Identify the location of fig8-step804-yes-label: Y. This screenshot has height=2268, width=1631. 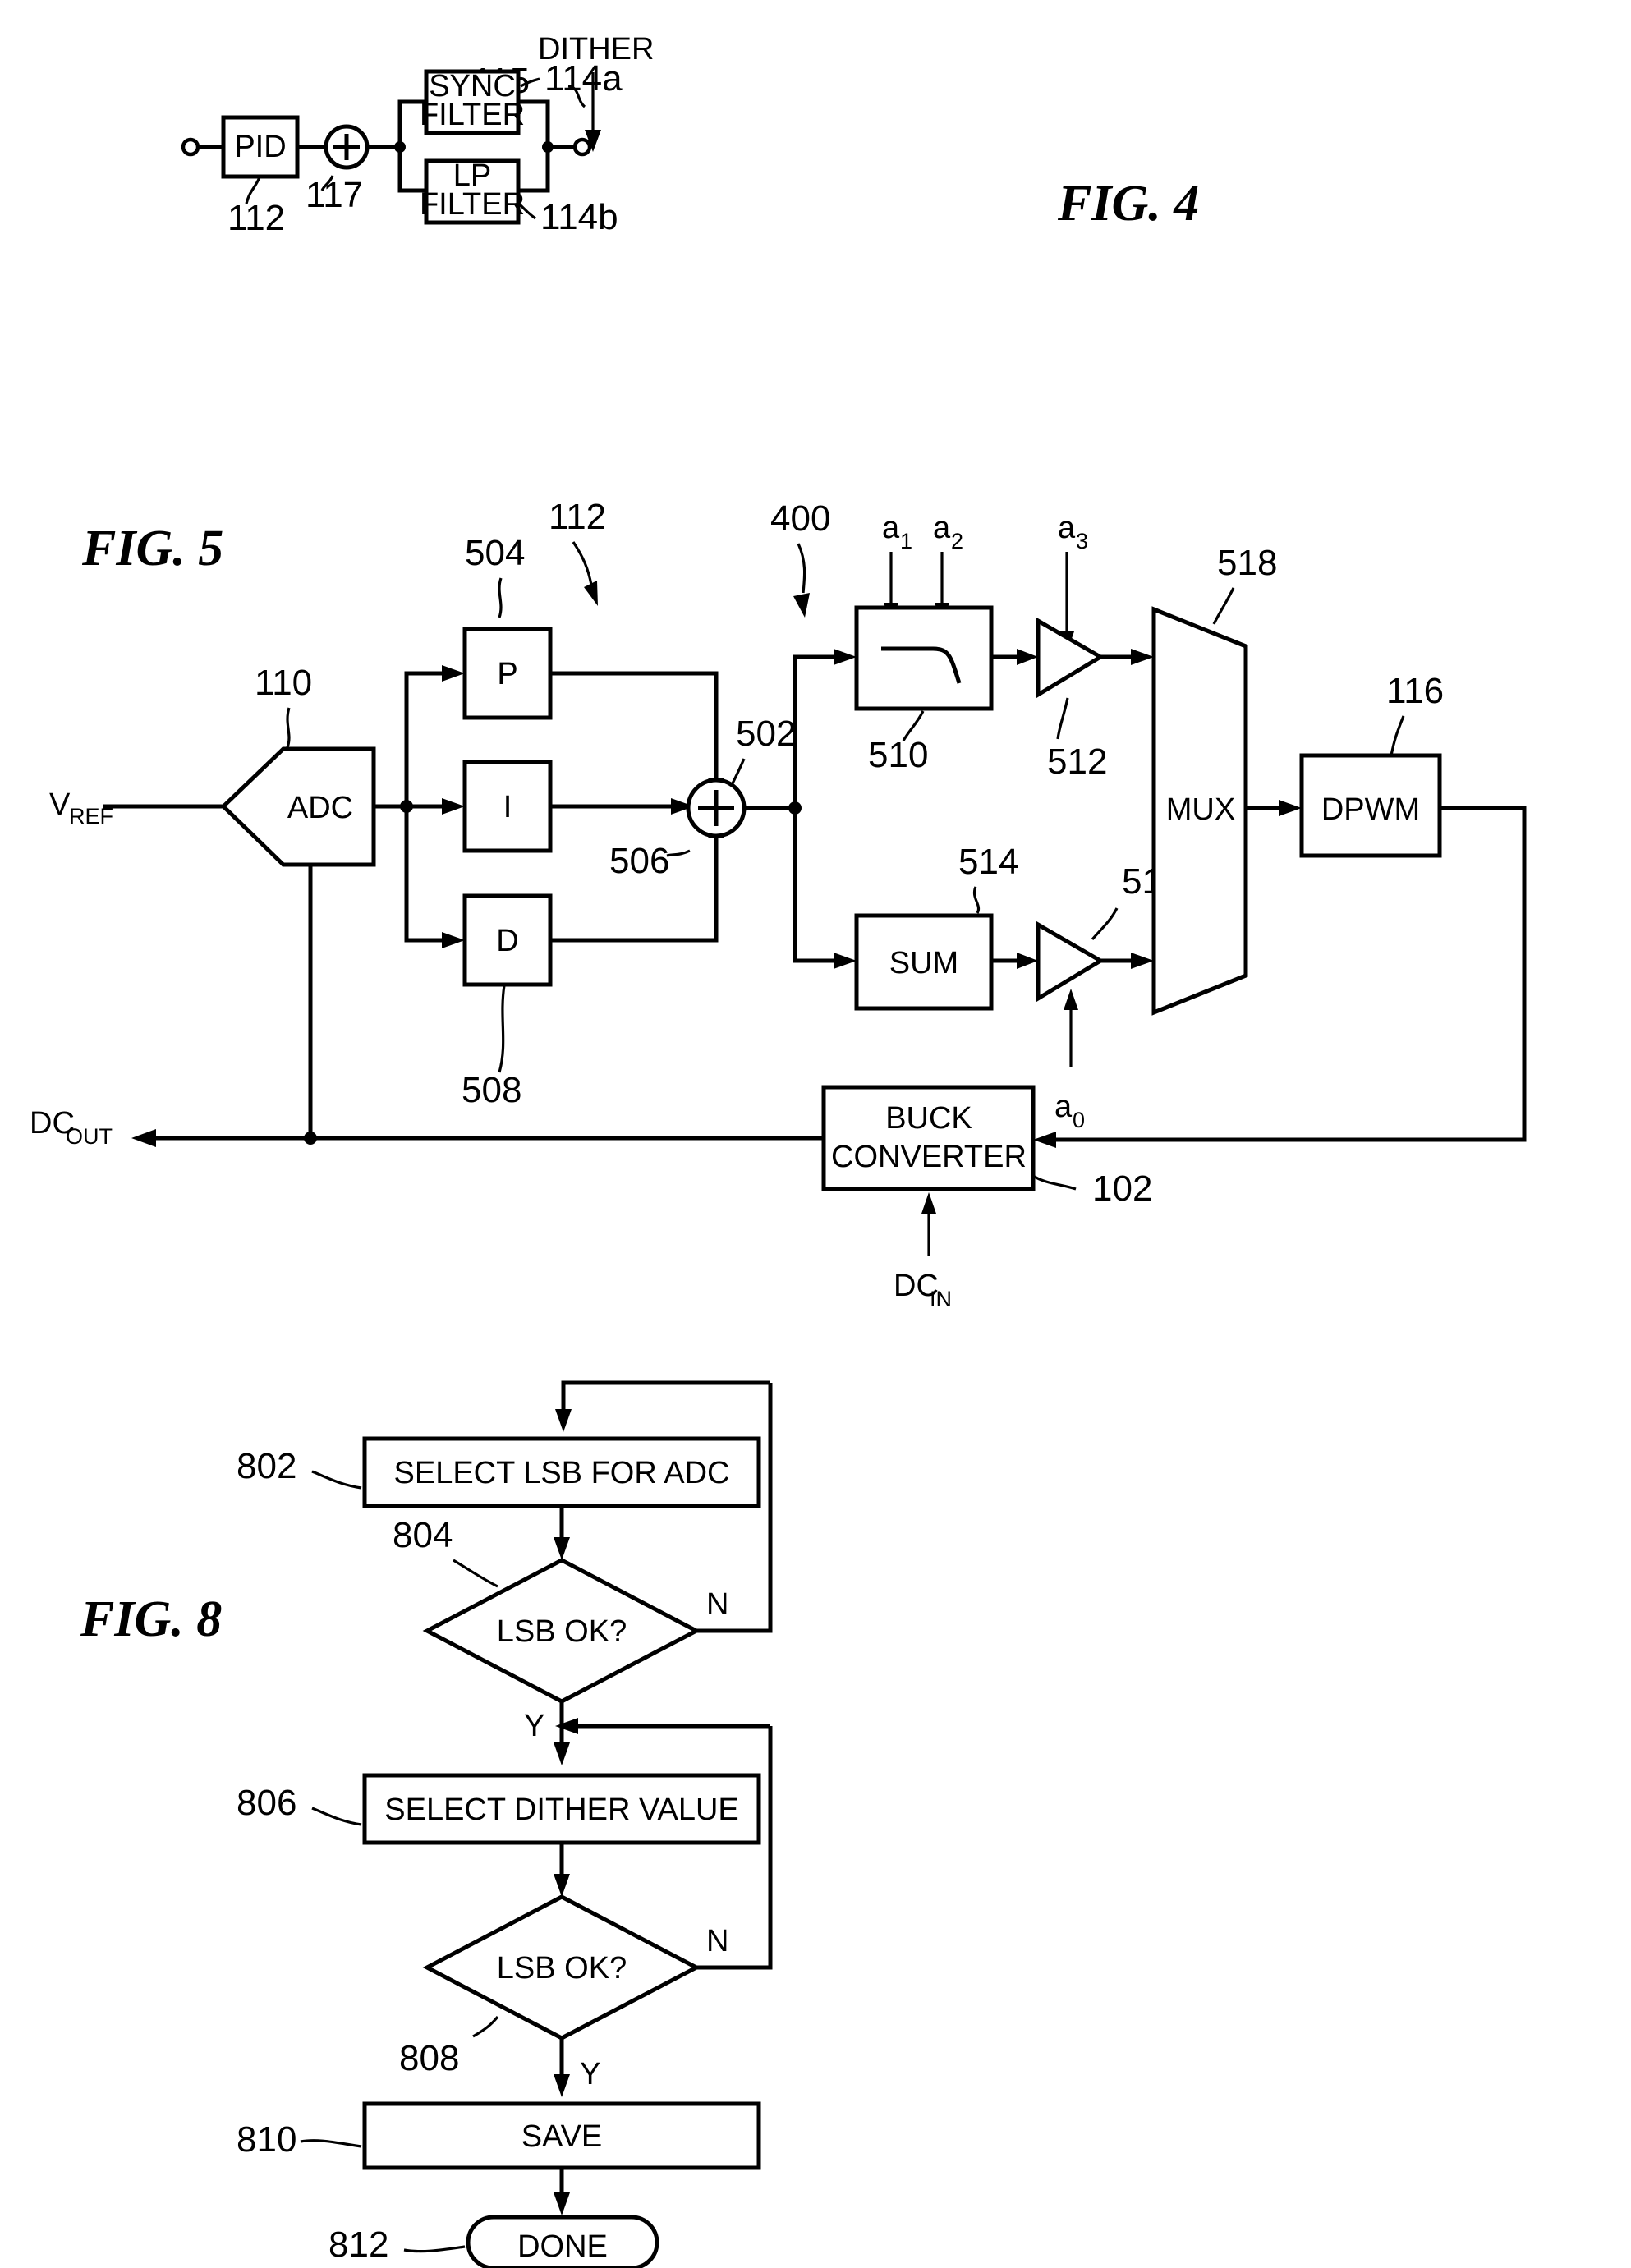
(534, 1726).